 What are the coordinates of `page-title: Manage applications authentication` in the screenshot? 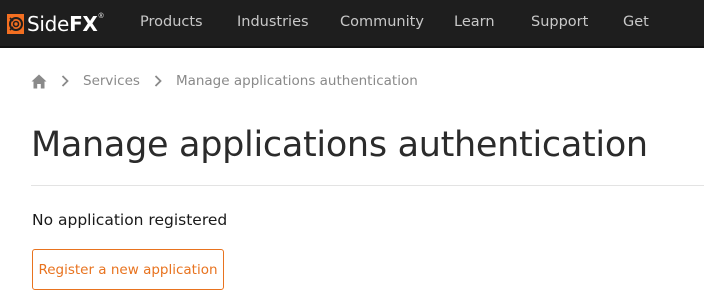 It's located at (339, 145).